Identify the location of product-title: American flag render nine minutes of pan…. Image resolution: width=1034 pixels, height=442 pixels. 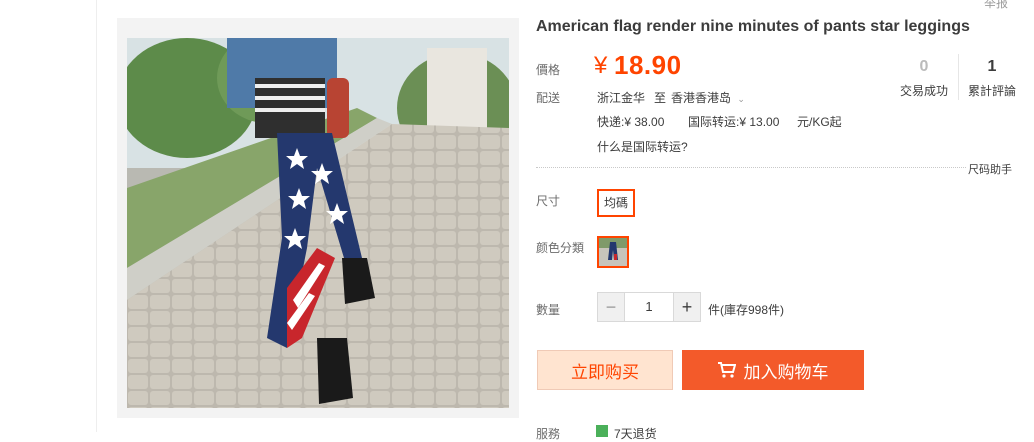
(753, 26).